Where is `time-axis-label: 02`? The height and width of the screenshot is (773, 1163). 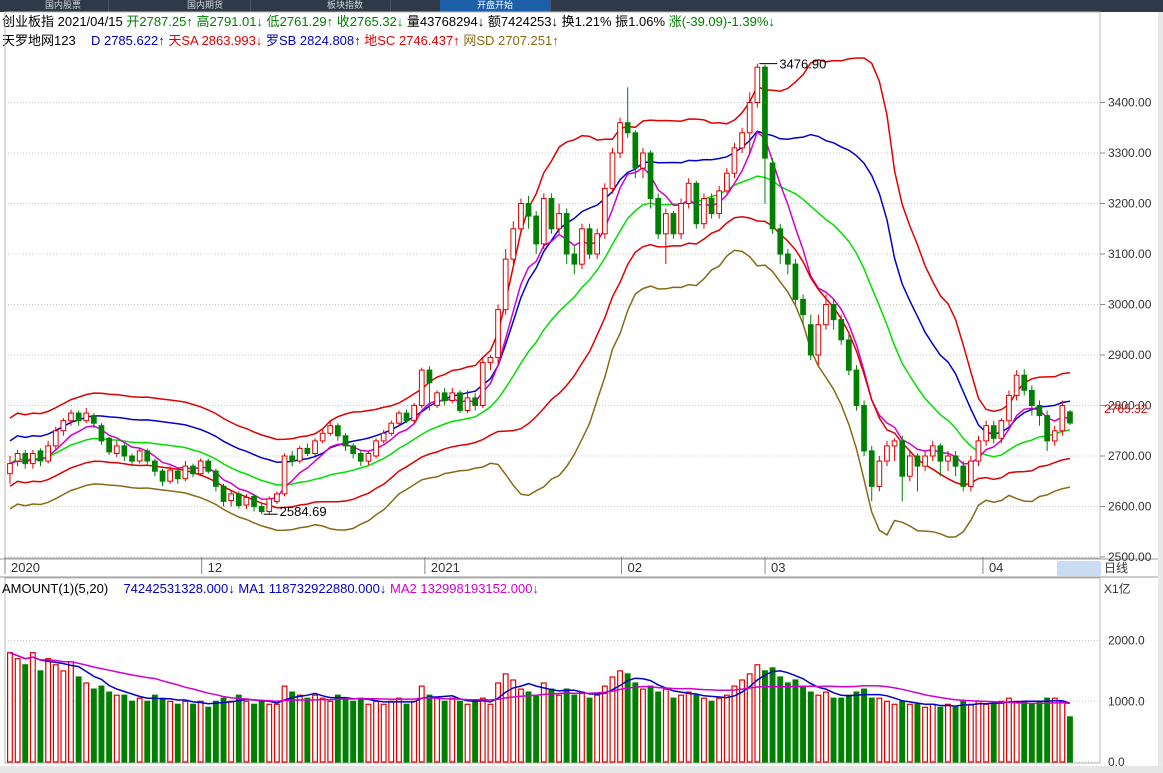
time-axis-label: 02 is located at coordinates (635, 567).